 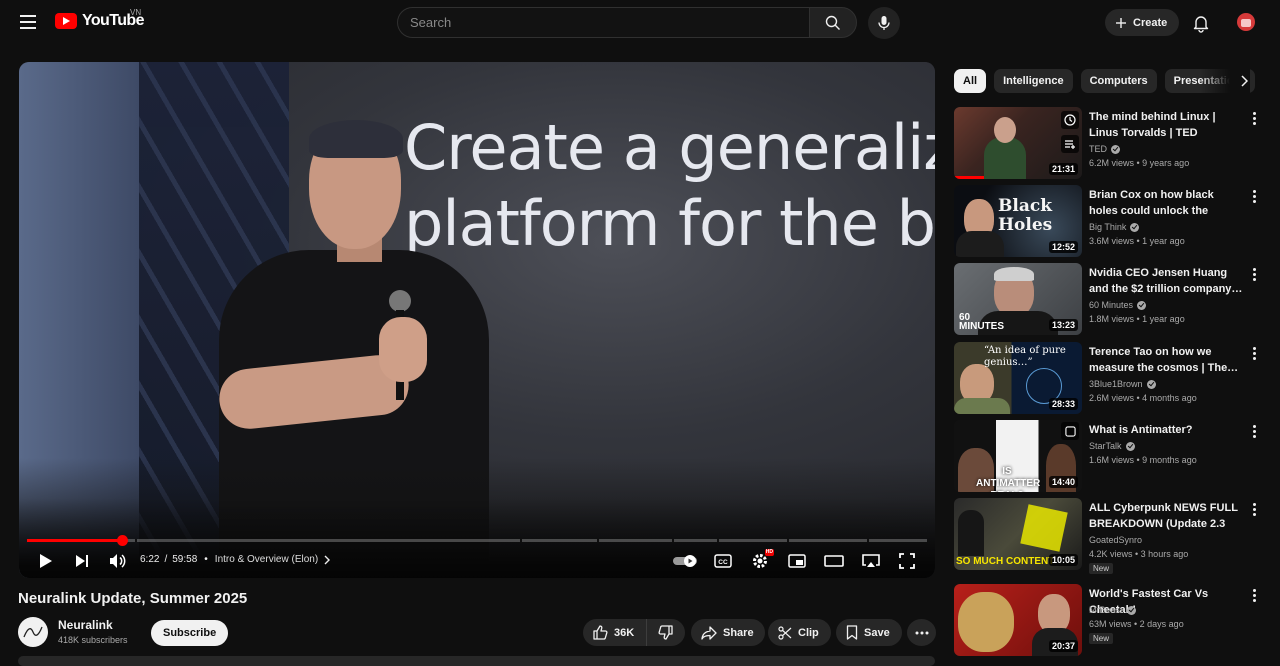 What do you see at coordinates (986, 622) in the screenshot?
I see `thumb-cheetah` at bounding box center [986, 622].